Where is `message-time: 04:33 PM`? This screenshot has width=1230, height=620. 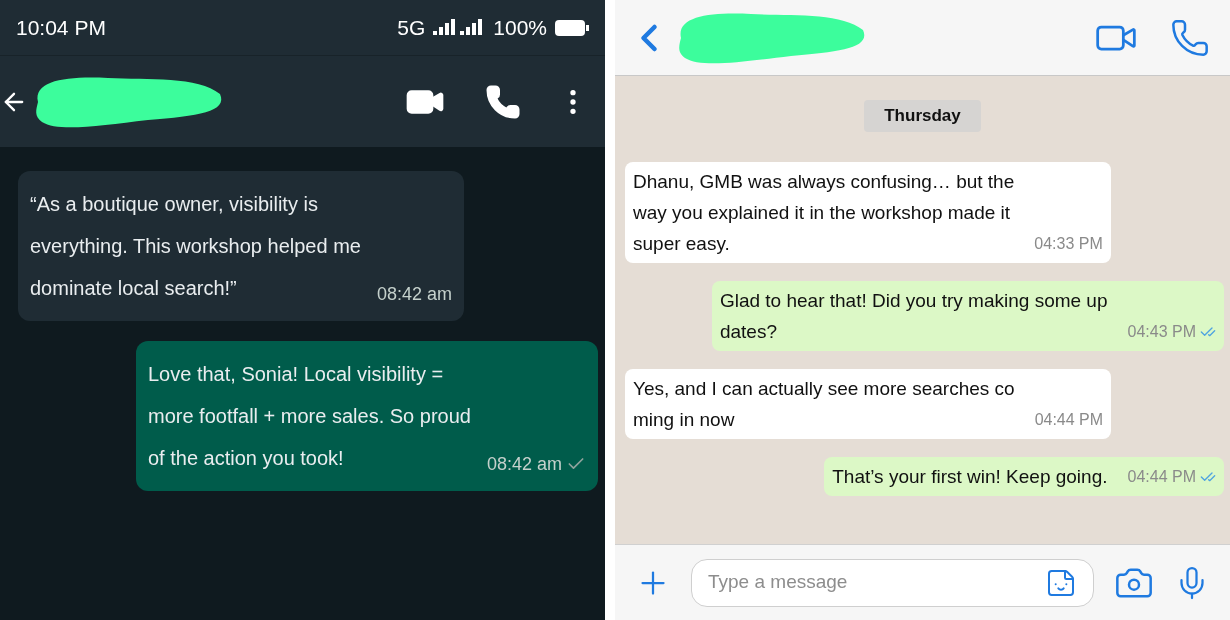 message-time: 04:33 PM is located at coordinates (1068, 244).